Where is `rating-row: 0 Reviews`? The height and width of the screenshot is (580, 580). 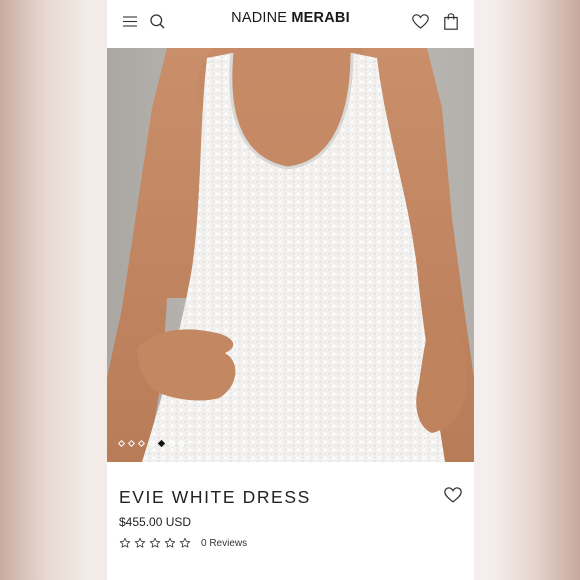
rating-row: 0 Reviews is located at coordinates (183, 543).